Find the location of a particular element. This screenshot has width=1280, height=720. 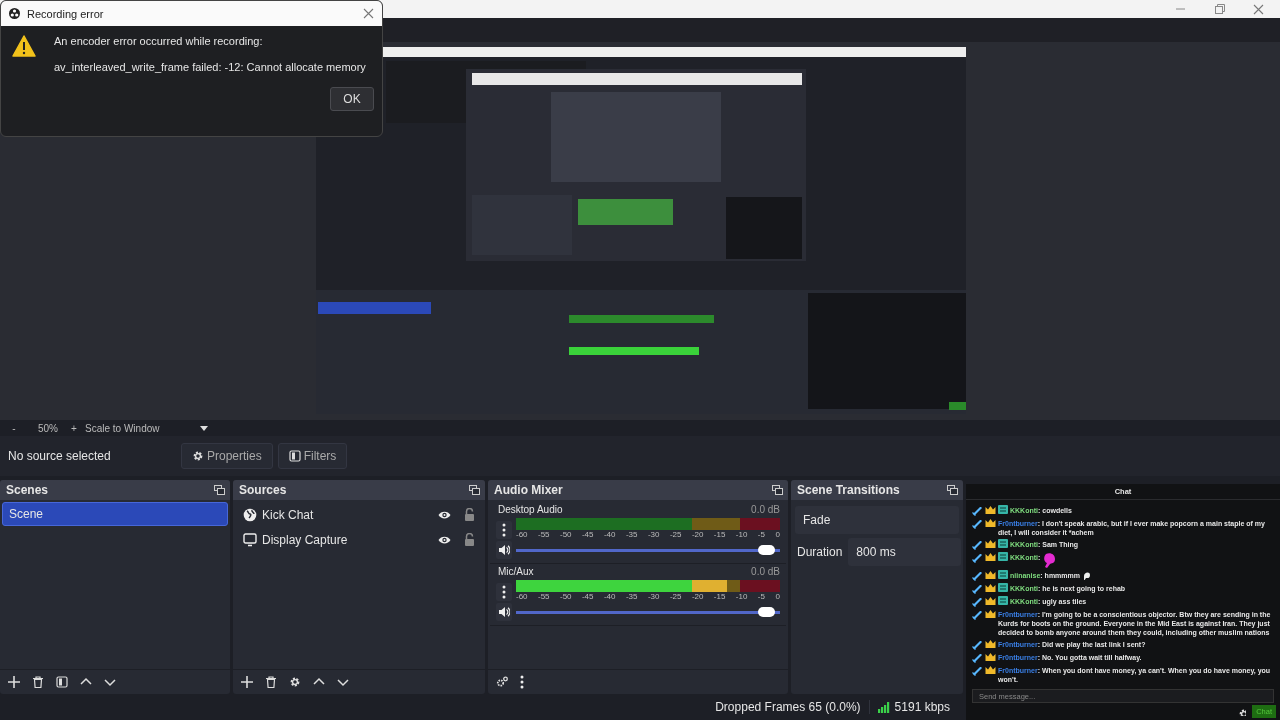

dock-title: Audio Mixer is located at coordinates (528, 490).